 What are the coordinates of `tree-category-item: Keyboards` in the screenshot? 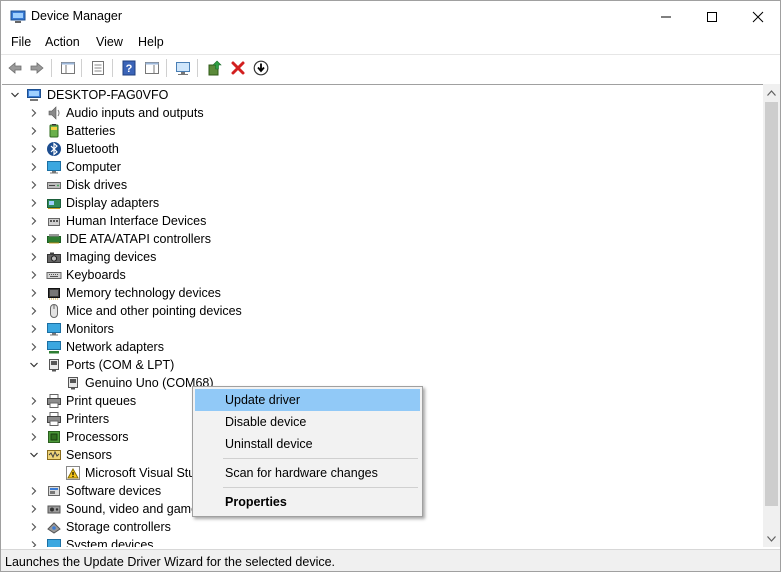 It's located at (382, 275).